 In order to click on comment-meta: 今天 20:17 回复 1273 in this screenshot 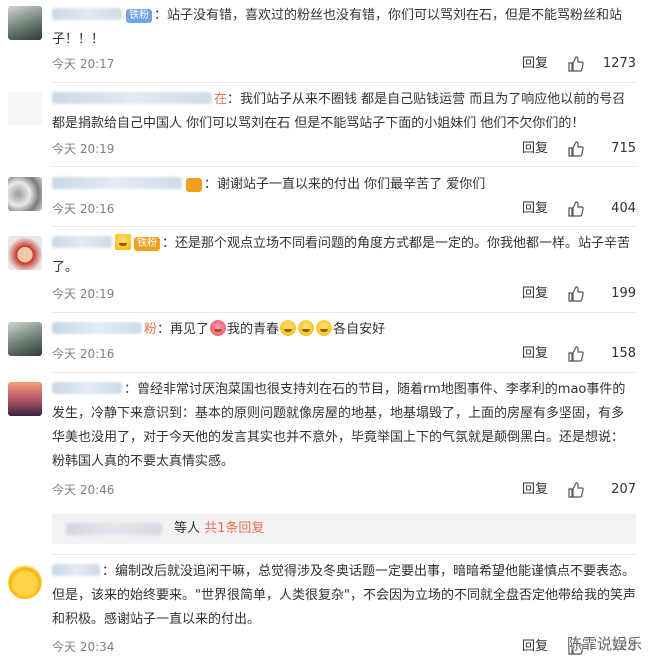, I will do `click(344, 64)`.